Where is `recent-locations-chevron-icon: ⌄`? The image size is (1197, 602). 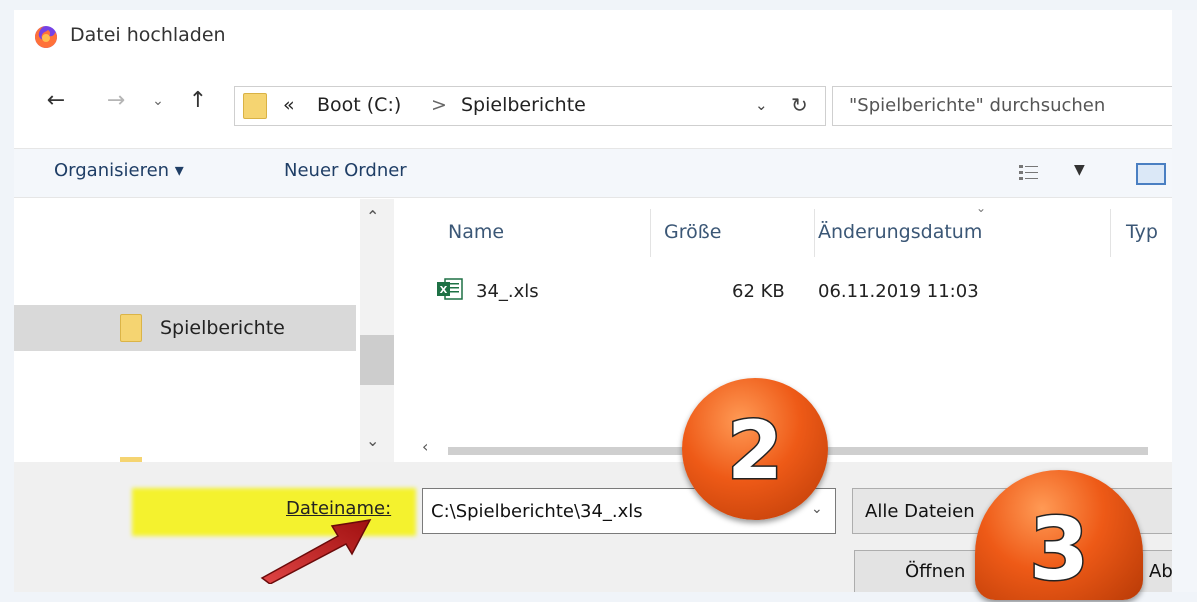
recent-locations-chevron-icon: ⌄ is located at coordinates (158, 101).